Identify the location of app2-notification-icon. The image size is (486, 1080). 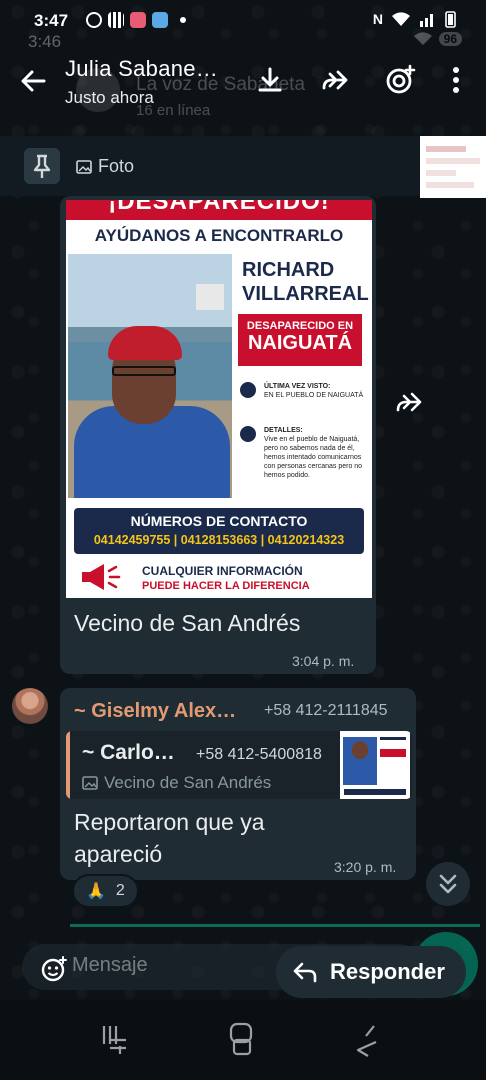
(160, 20).